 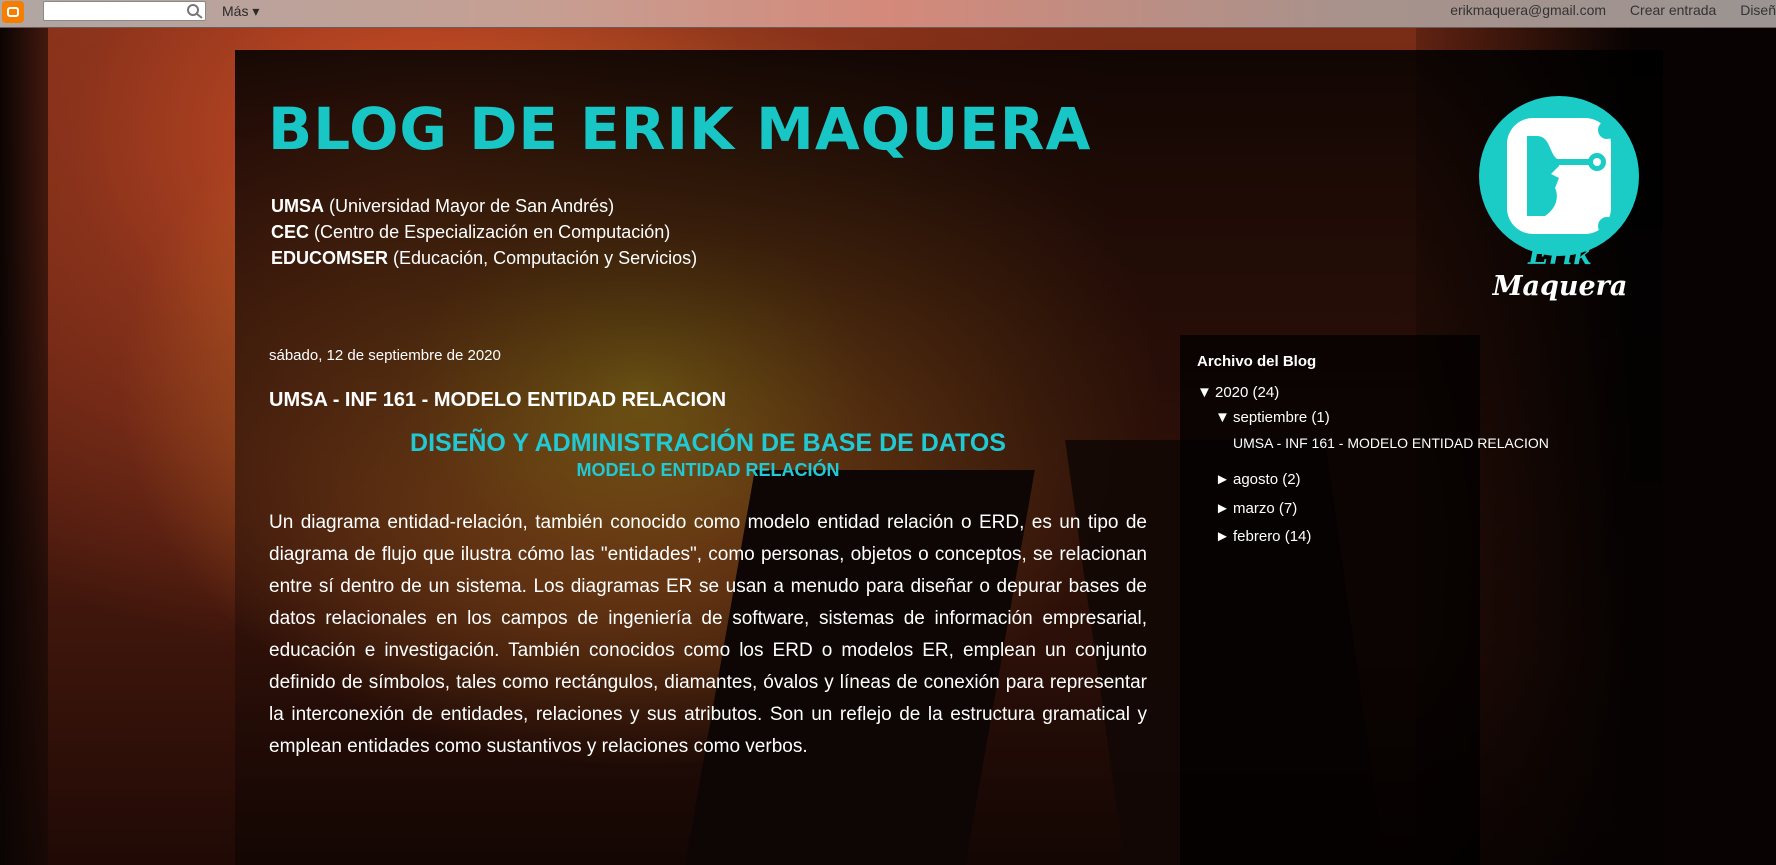 I want to click on more-label: Más, so click(x=235, y=11).